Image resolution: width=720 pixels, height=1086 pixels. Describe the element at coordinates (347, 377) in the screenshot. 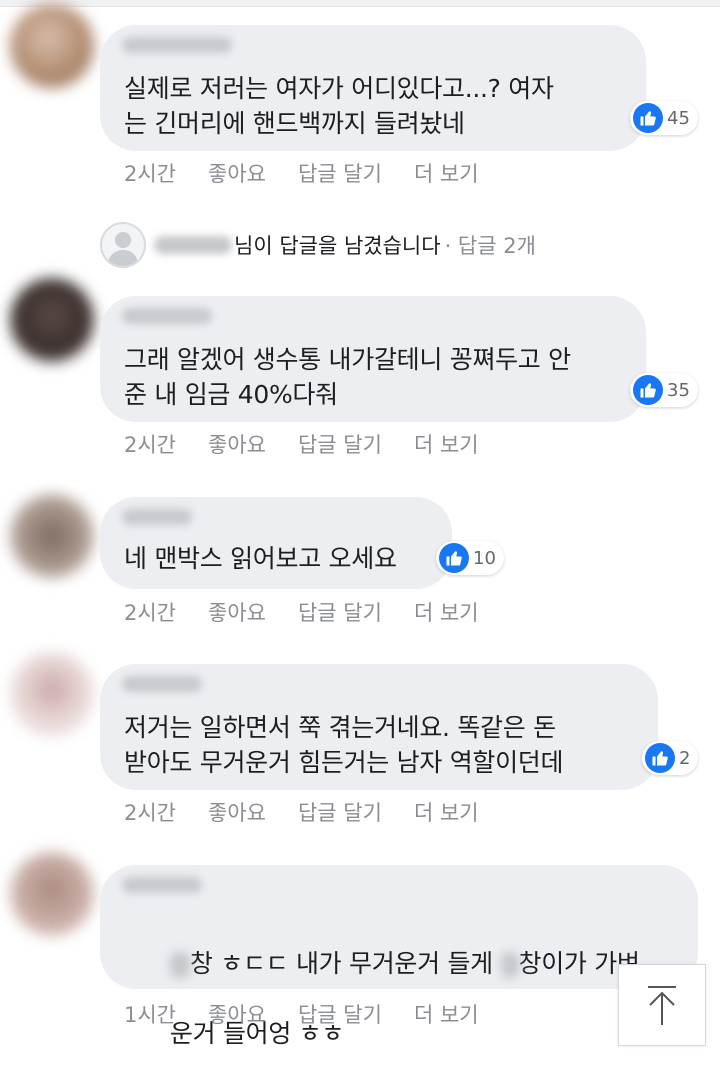

I see `comment-text: 그래 알겠어 생수통 내가갈테니 꽁쪄두고 안 준 내 임금 40%다줘` at that location.